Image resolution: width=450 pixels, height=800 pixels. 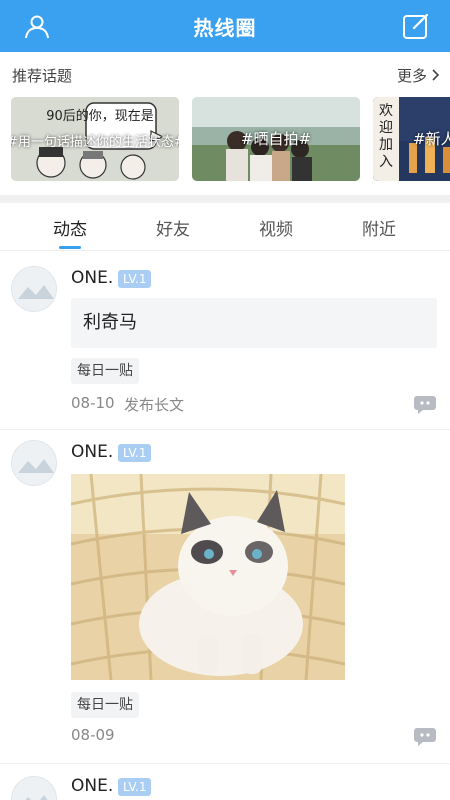 What do you see at coordinates (411, 139) in the screenshot?
I see `topic-card: 欢迎加入 #新人` at bounding box center [411, 139].